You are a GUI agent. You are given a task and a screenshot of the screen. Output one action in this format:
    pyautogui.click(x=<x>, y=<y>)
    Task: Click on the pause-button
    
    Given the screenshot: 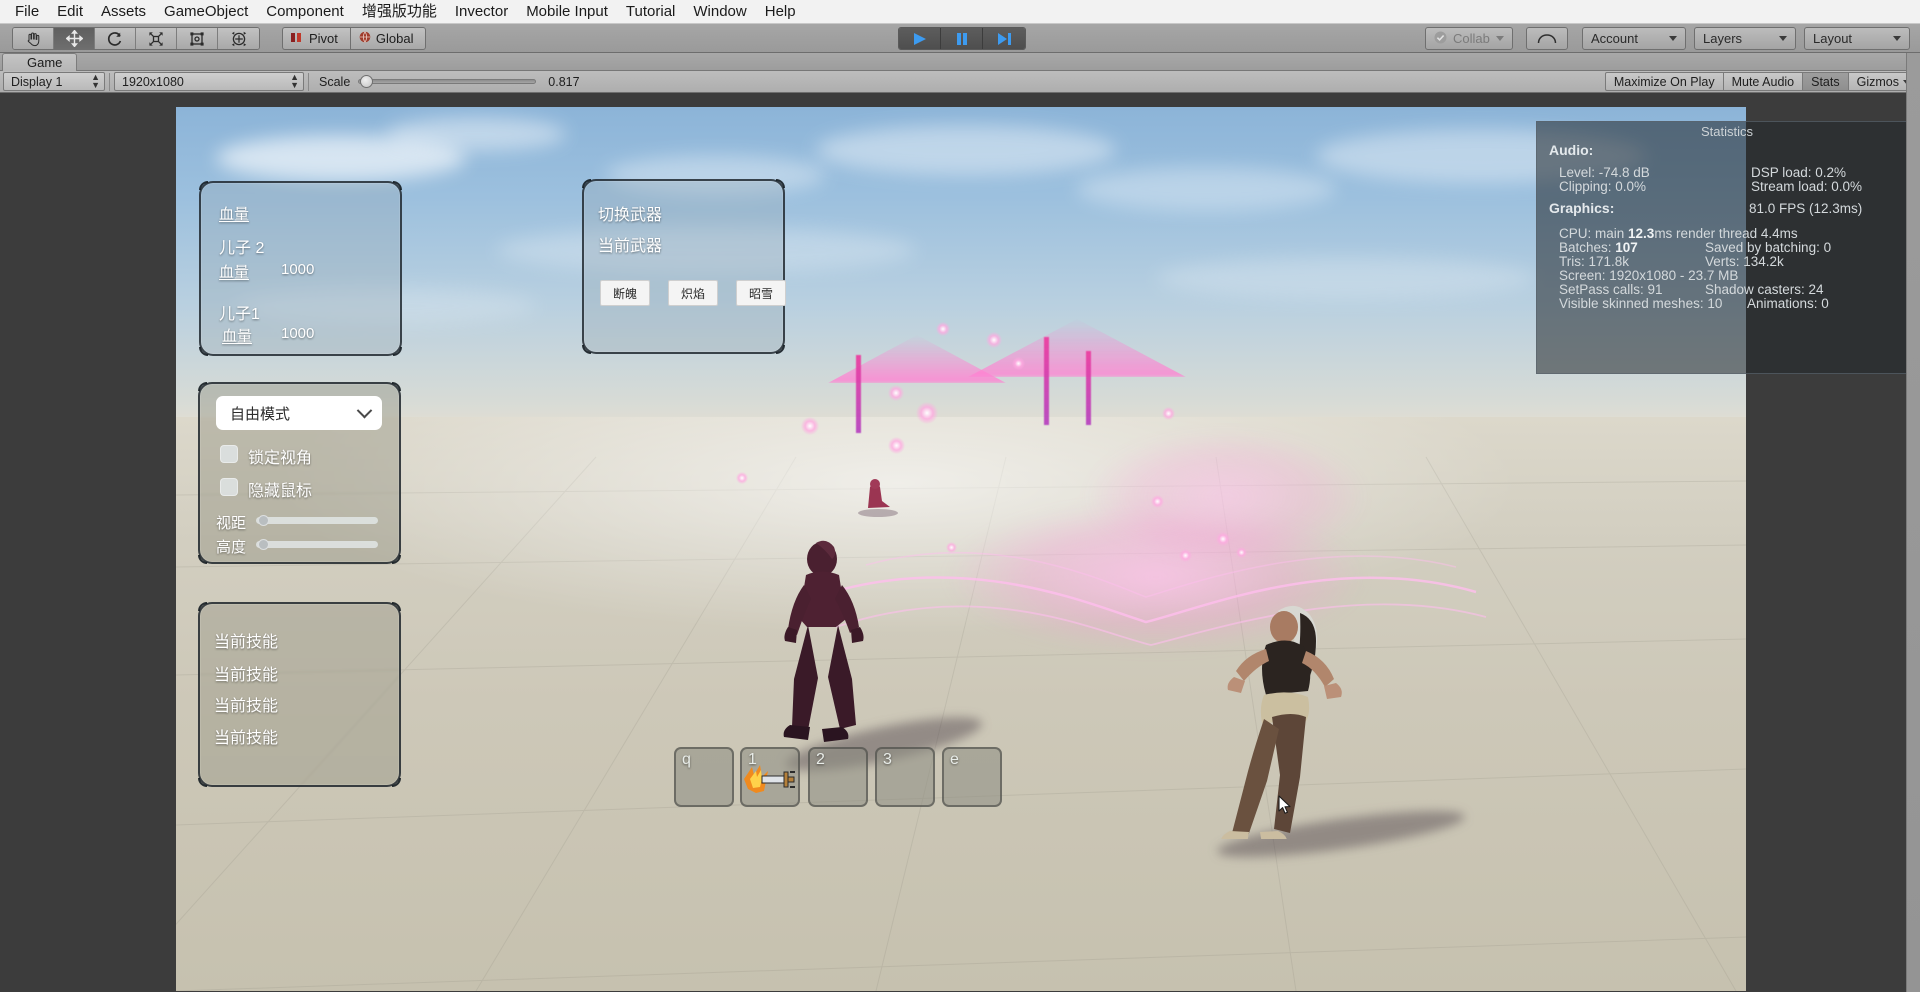 What is the action you would take?
    pyautogui.click(x=962, y=38)
    